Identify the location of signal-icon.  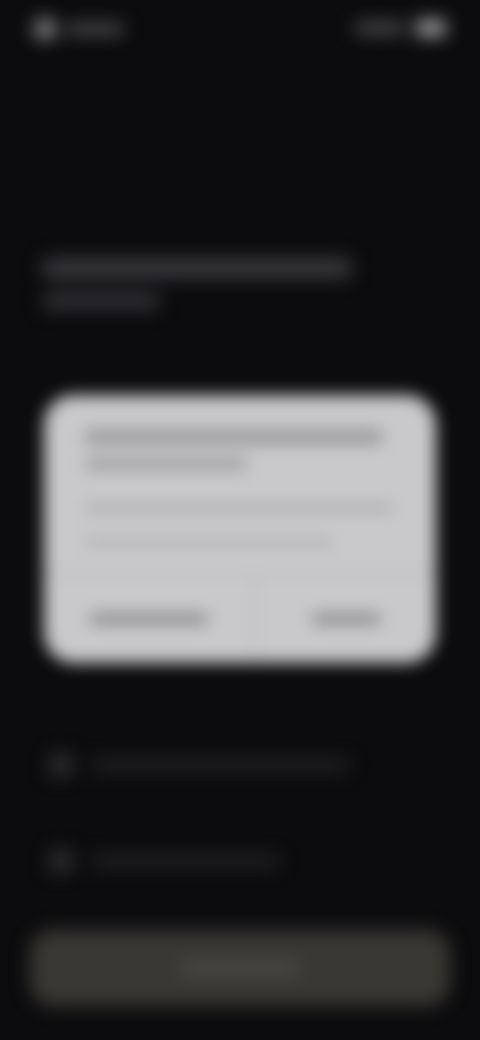
(380, 28).